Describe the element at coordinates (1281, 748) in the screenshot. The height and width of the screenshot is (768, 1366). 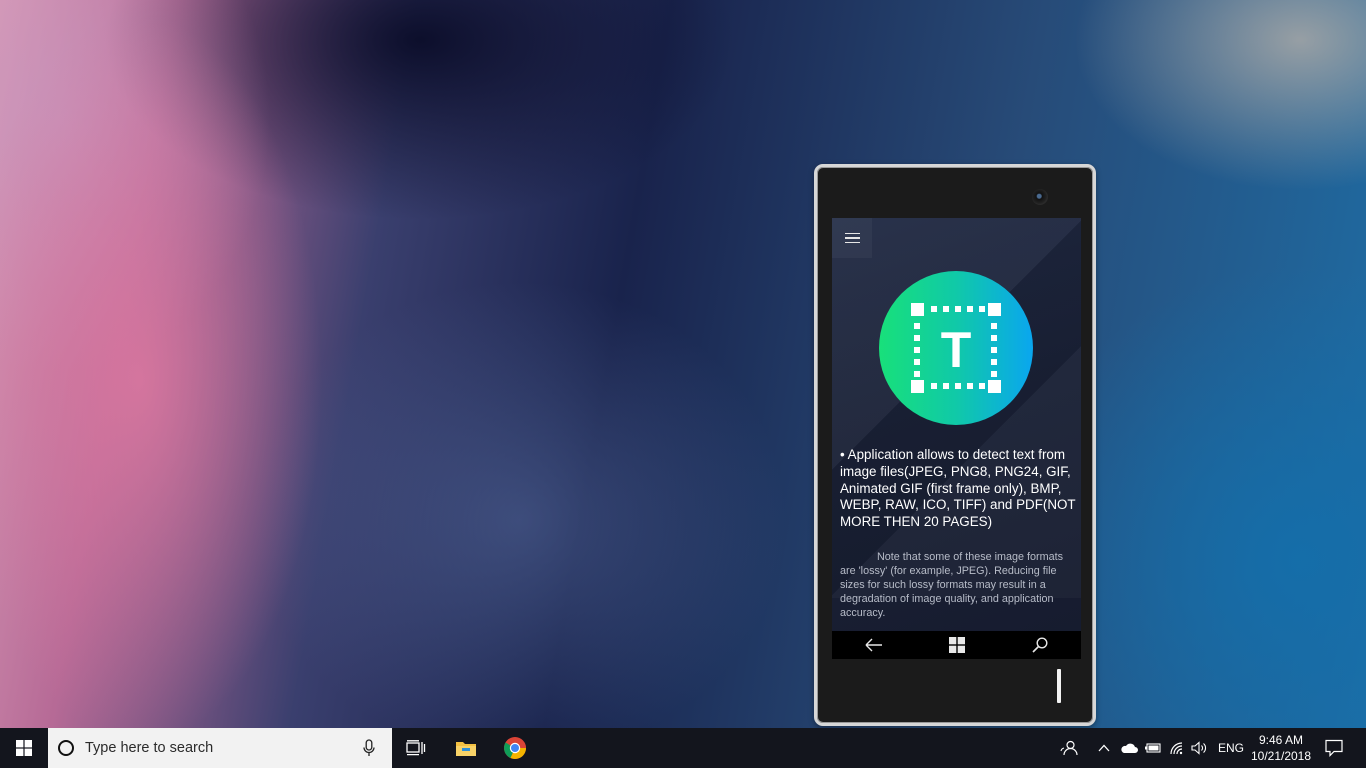
I see `taskbar-clock: 9:46 AM 10/21/2018` at that location.